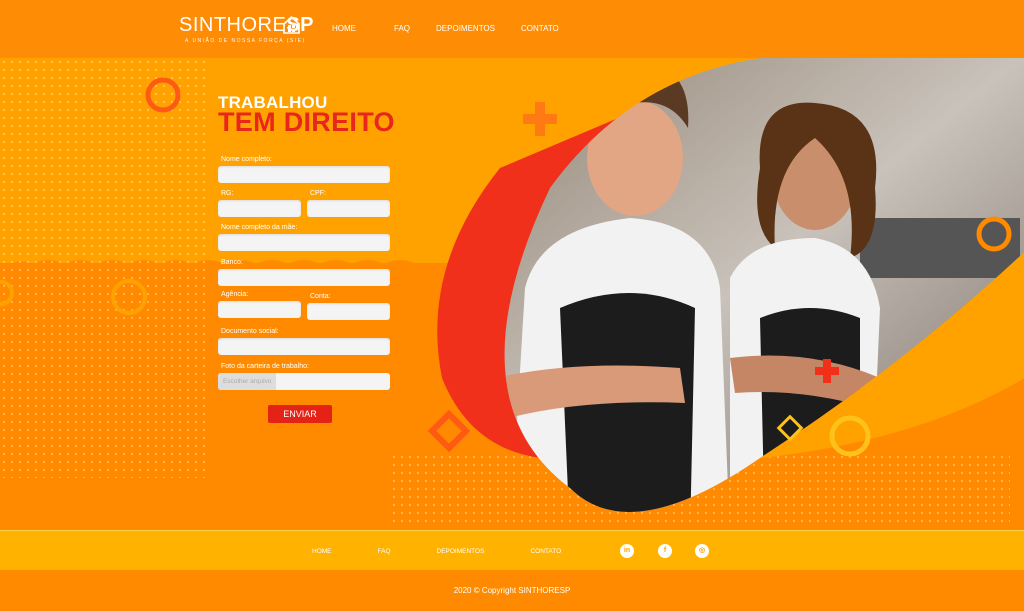 Image resolution: width=1024 pixels, height=611 pixels. I want to click on cpf-label: CPF:, so click(318, 193).